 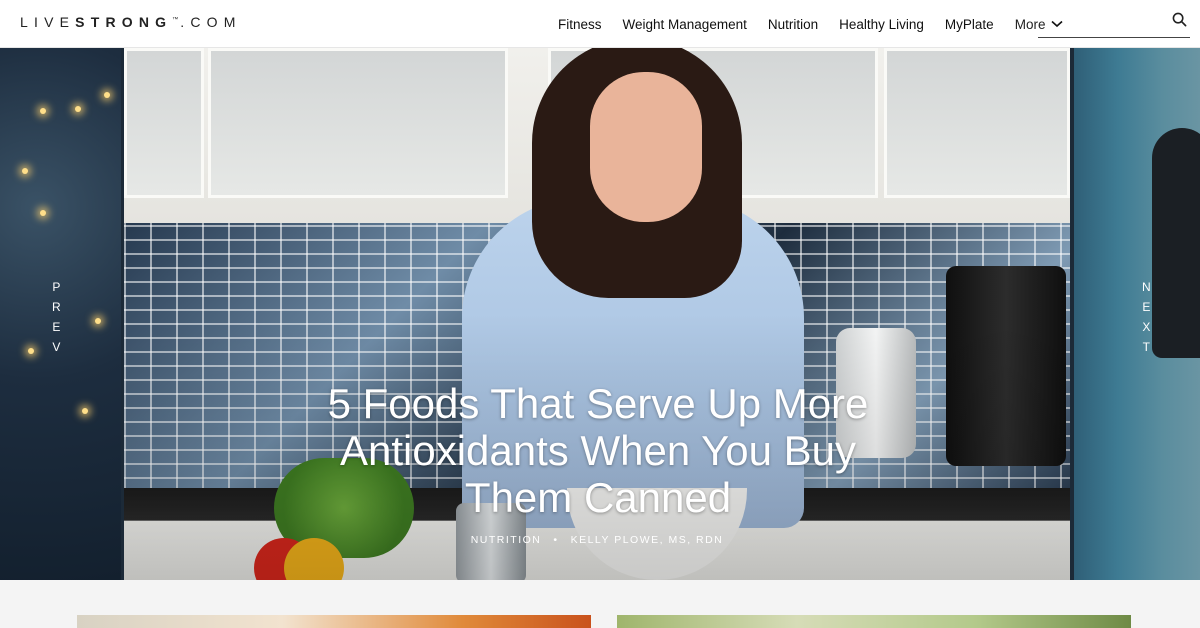 What do you see at coordinates (685, 24) in the screenshot?
I see `nav-item-weight-management: Weight Management` at bounding box center [685, 24].